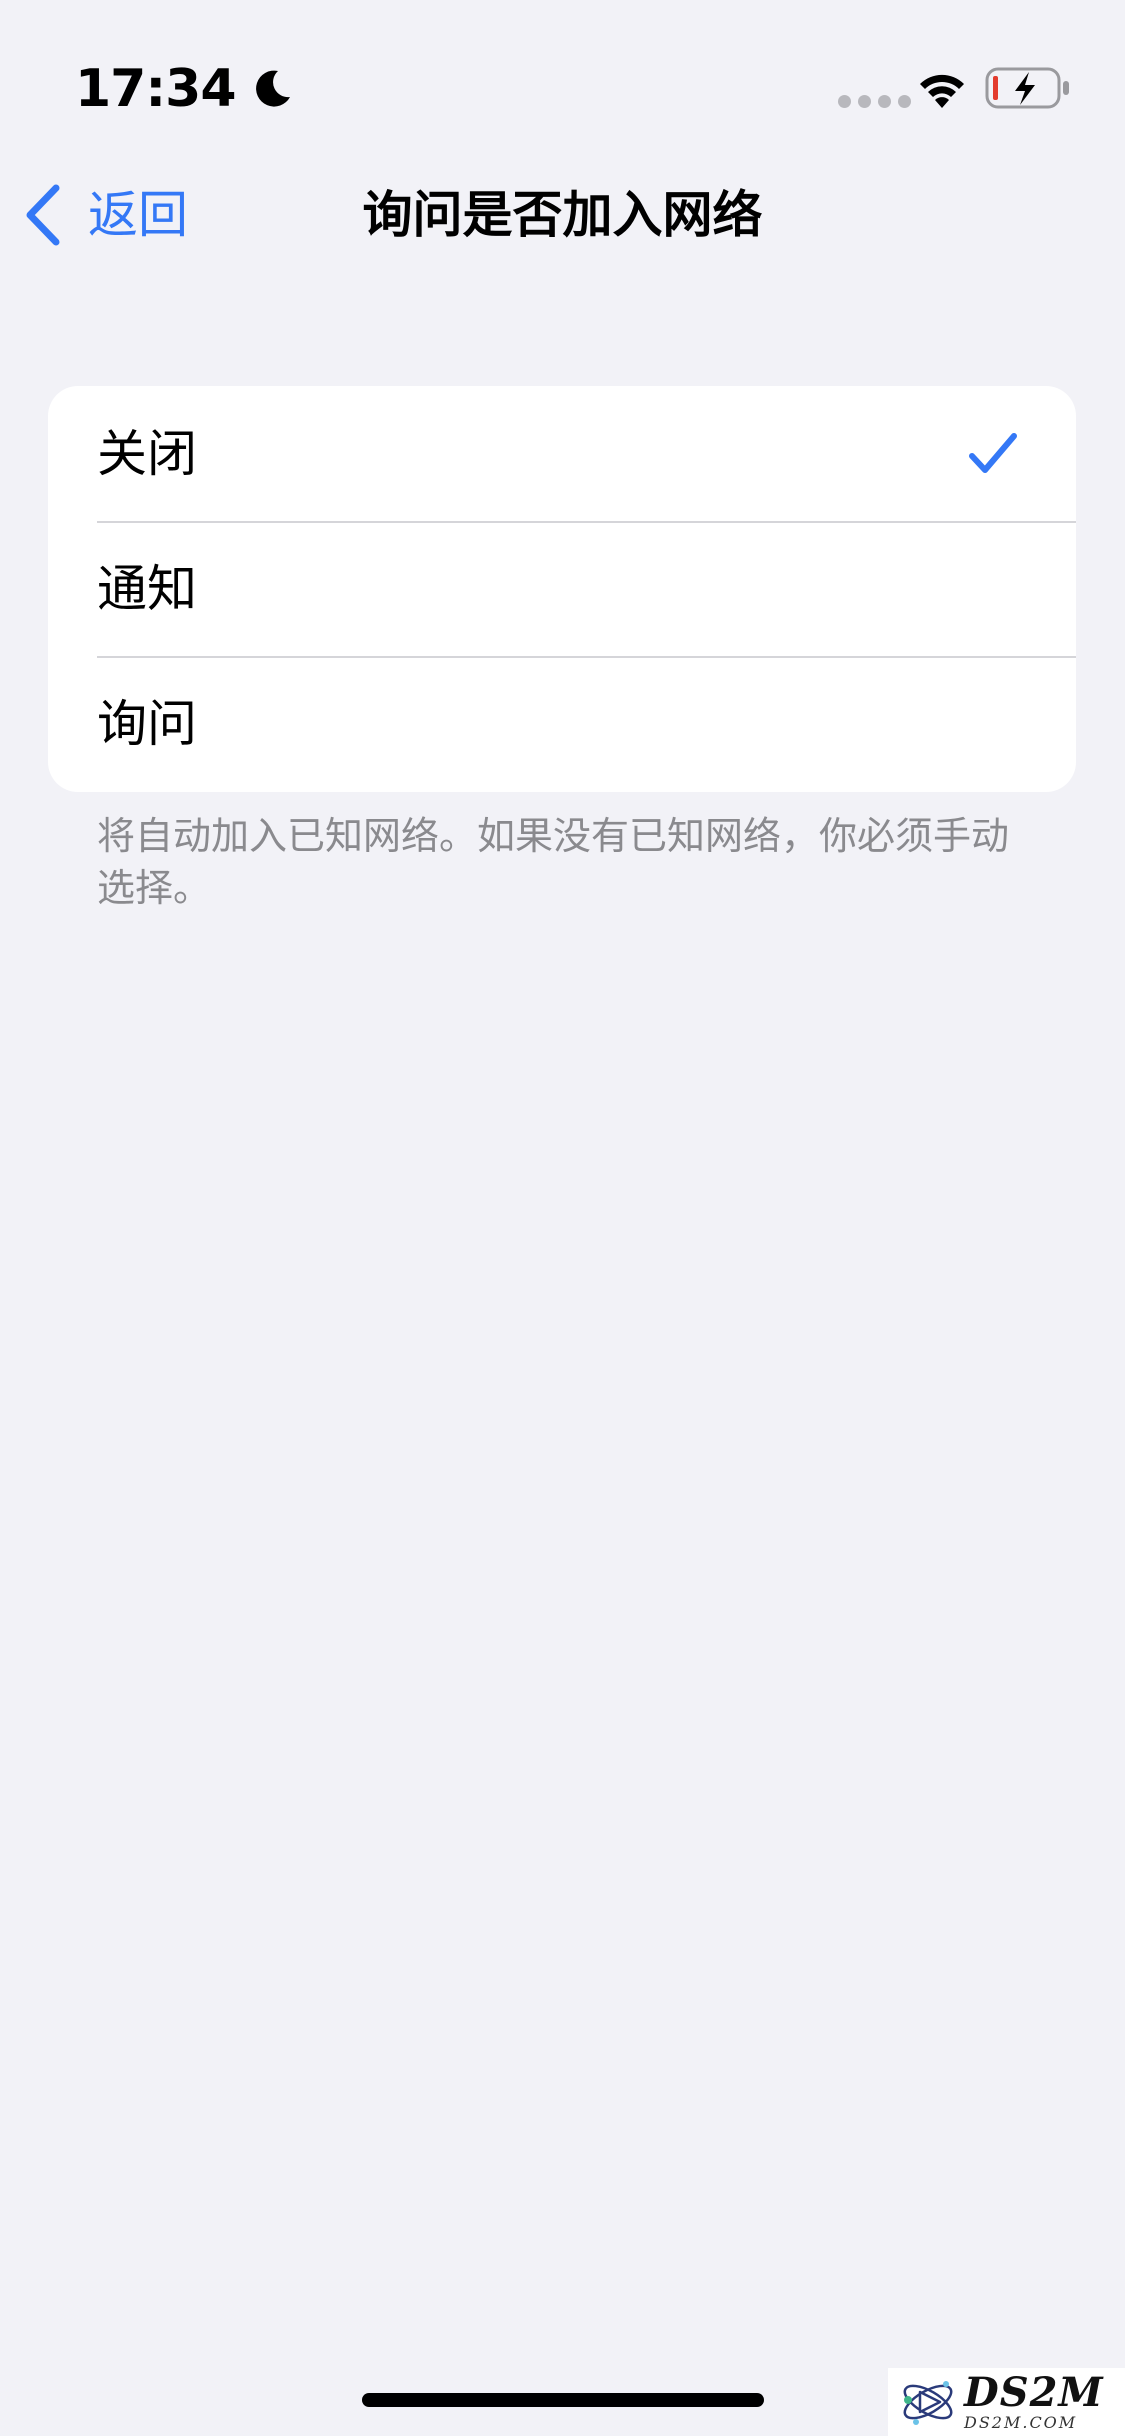 This screenshot has width=1125, height=2436. Describe the element at coordinates (874, 101) in the screenshot. I see `cellular-signal-icon` at that location.